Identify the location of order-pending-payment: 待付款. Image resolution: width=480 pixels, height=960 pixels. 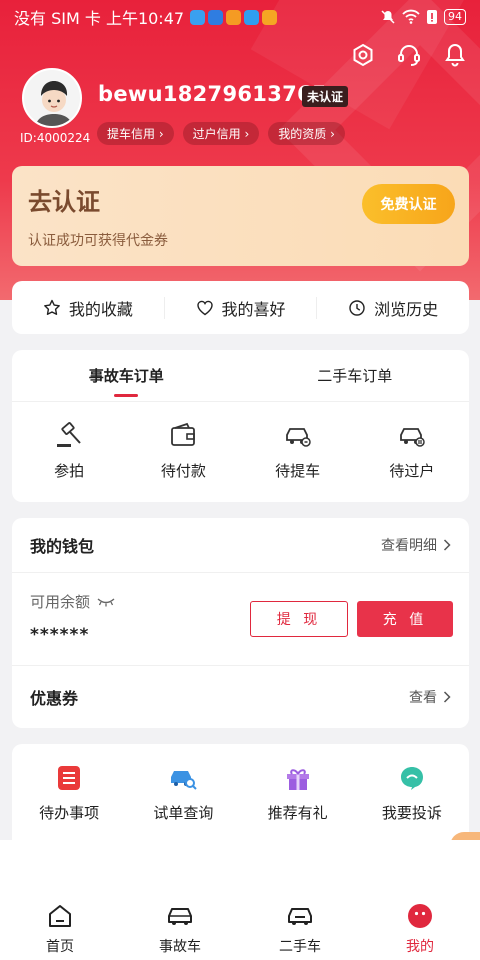
(183, 450).